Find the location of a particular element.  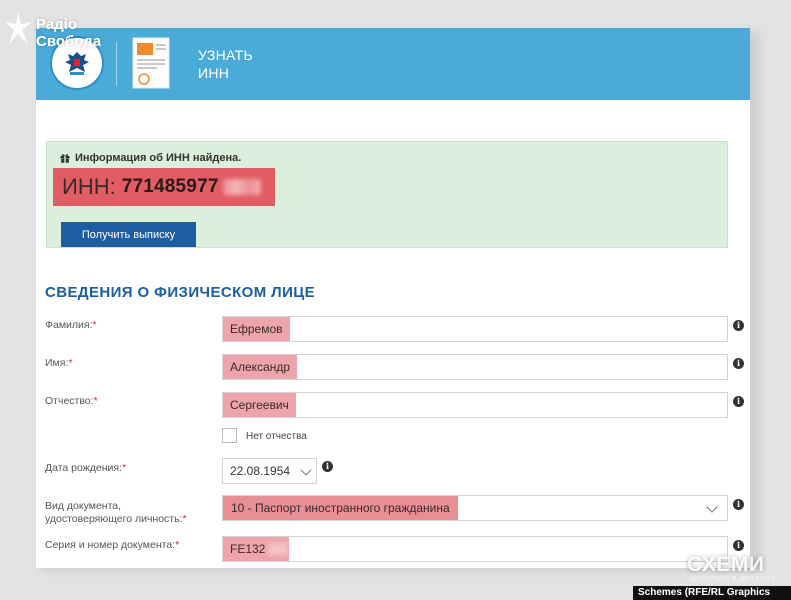

radio-svoboda-logo: Радіо Свобода is located at coordinates (52, 30).